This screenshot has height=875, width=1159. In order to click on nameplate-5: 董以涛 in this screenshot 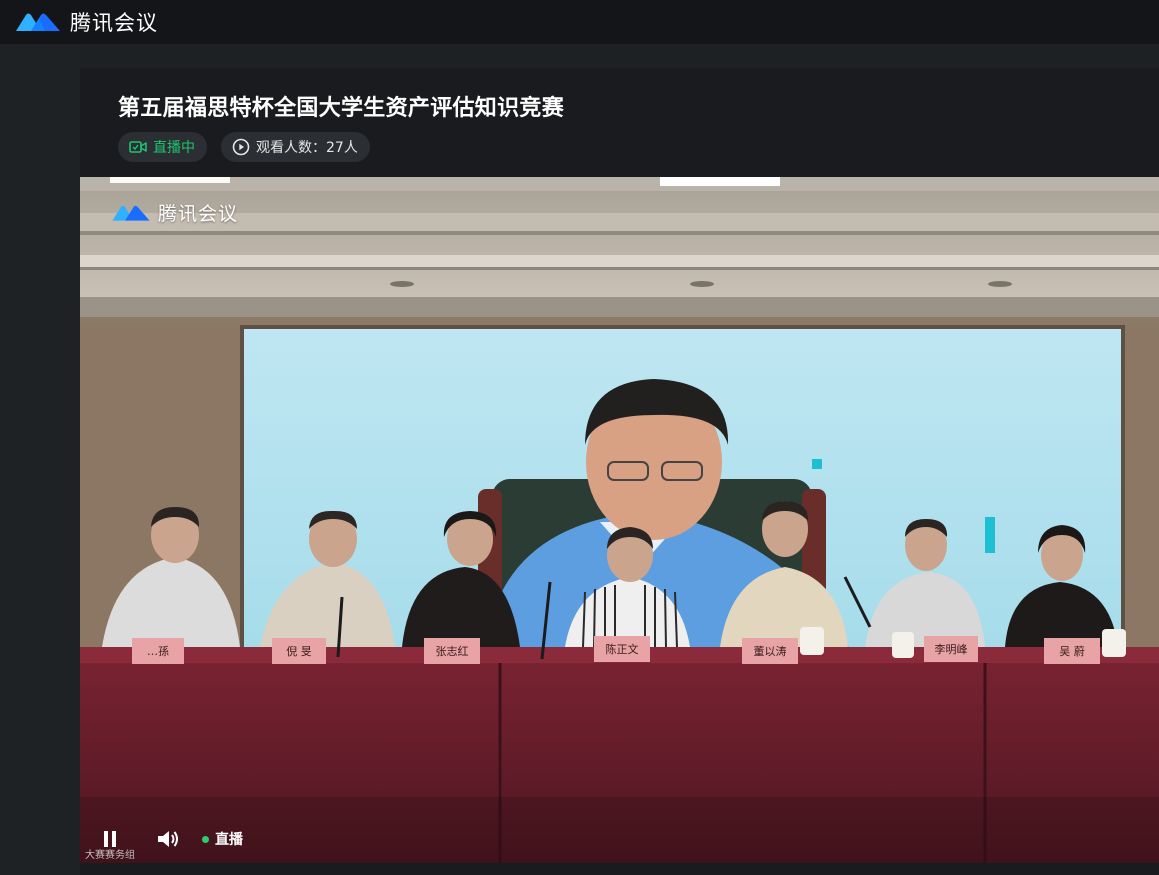, I will do `click(770, 651)`.